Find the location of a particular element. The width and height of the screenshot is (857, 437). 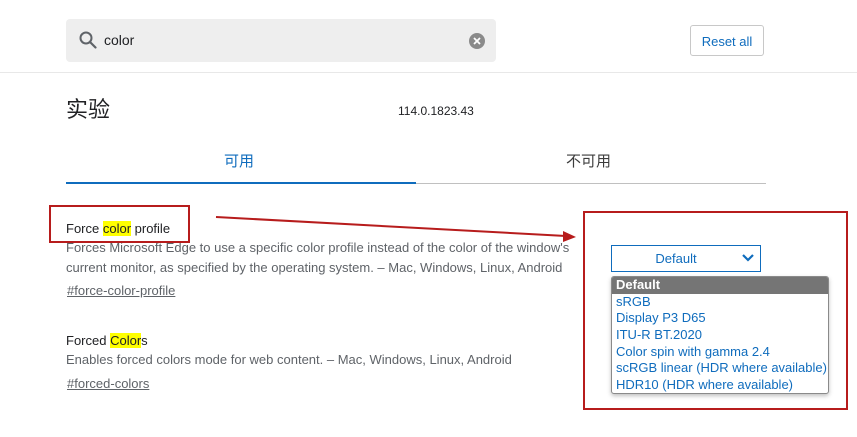

select-value: Default is located at coordinates (676, 258).